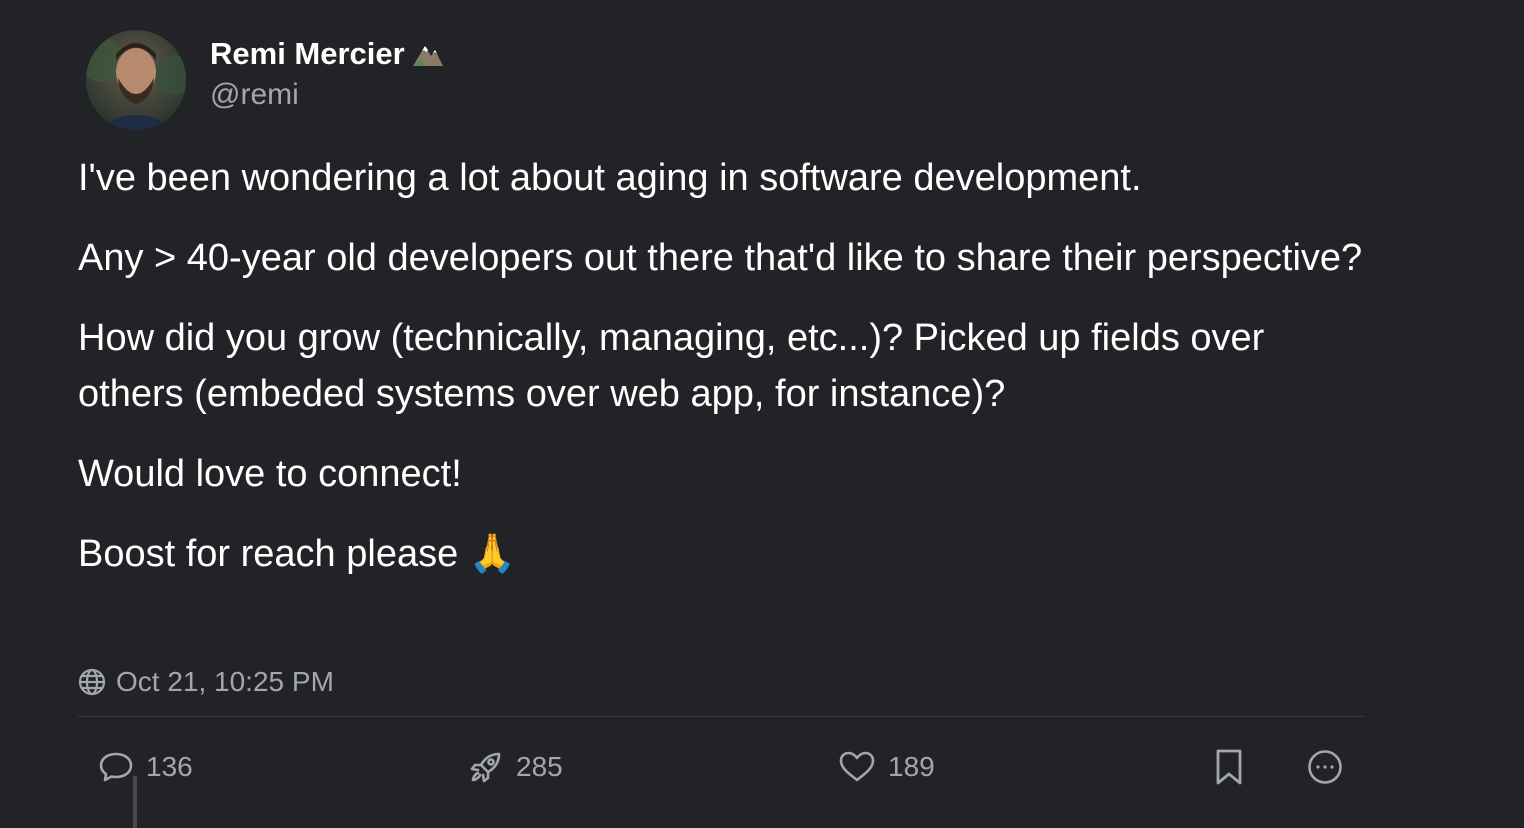  What do you see at coordinates (270, 474) in the screenshot?
I see `post-paragraph: Would love to connect!` at bounding box center [270, 474].